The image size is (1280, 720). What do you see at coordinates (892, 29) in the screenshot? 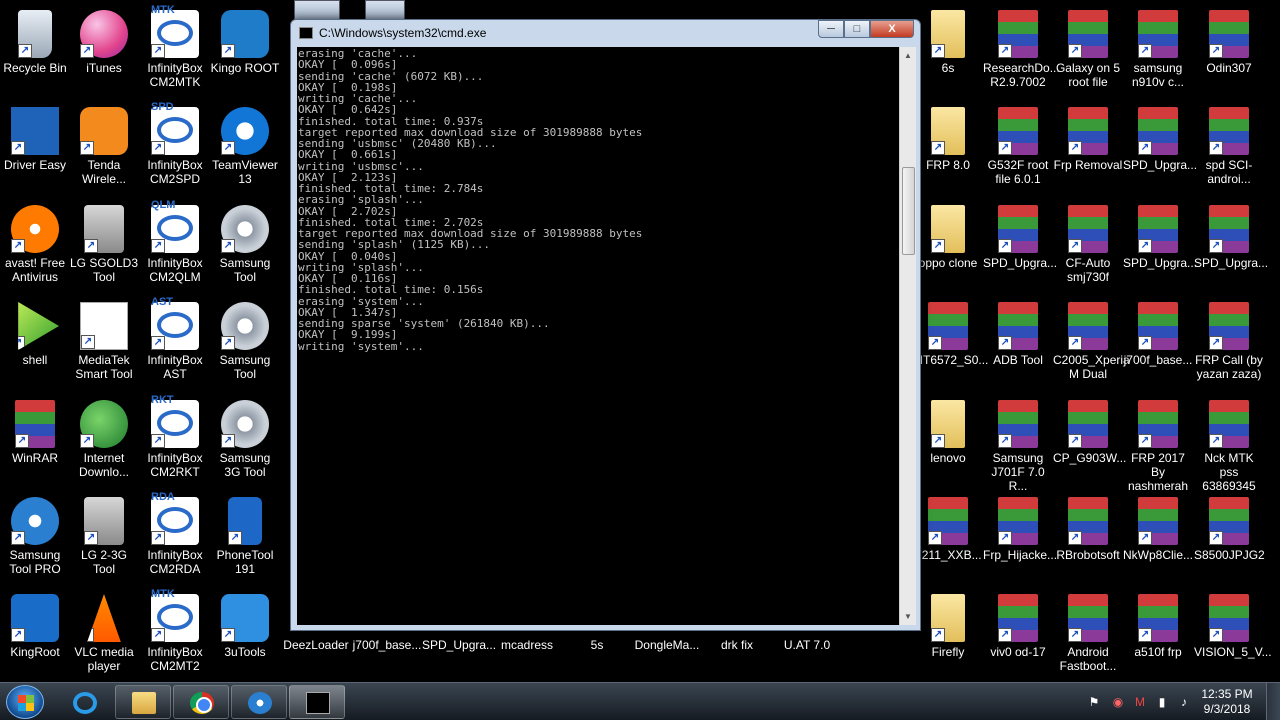
I see `close-button: X` at bounding box center [892, 29].